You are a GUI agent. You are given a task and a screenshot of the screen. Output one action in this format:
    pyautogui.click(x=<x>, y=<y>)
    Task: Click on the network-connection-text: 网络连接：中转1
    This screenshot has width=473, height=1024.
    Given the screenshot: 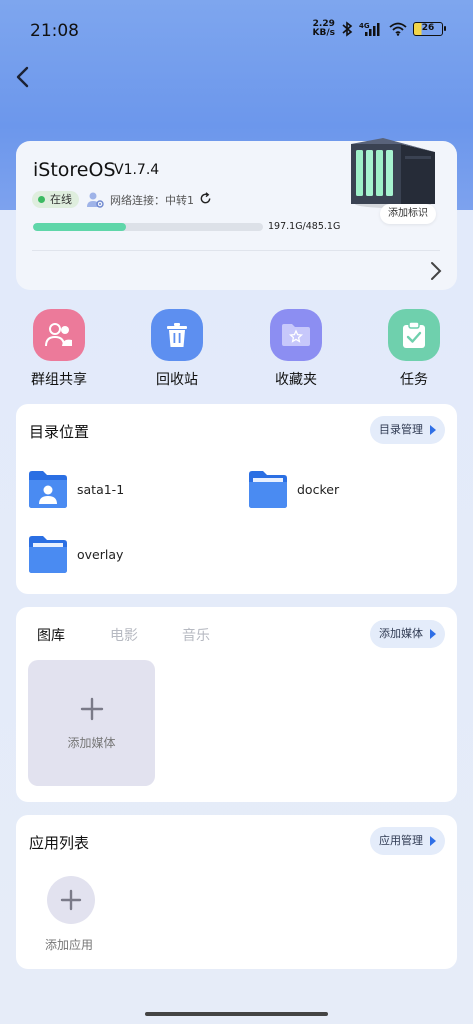 What is the action you would take?
    pyautogui.click(x=152, y=200)
    